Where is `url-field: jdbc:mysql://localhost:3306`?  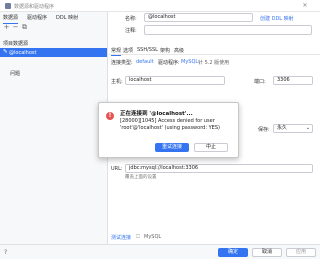 url-field: jdbc:mysql://localhost:3306 is located at coordinates (219, 168).